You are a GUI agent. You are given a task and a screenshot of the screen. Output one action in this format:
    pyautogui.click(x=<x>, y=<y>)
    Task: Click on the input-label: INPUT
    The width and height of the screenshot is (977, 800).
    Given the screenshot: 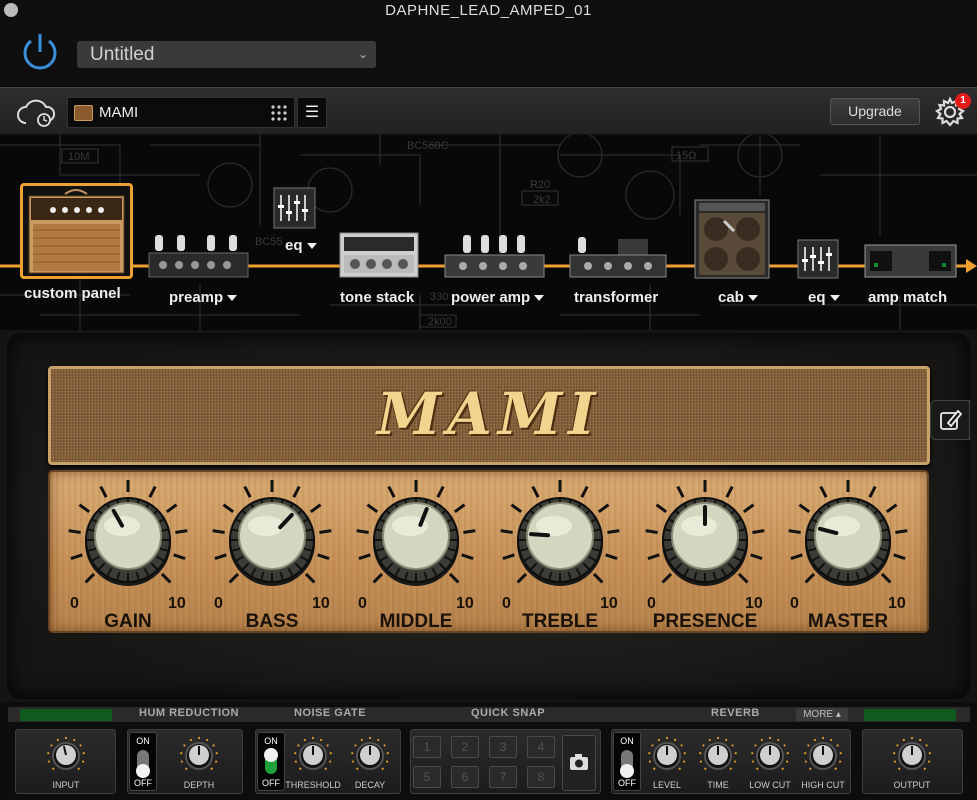 What is the action you would take?
    pyautogui.click(x=66, y=785)
    